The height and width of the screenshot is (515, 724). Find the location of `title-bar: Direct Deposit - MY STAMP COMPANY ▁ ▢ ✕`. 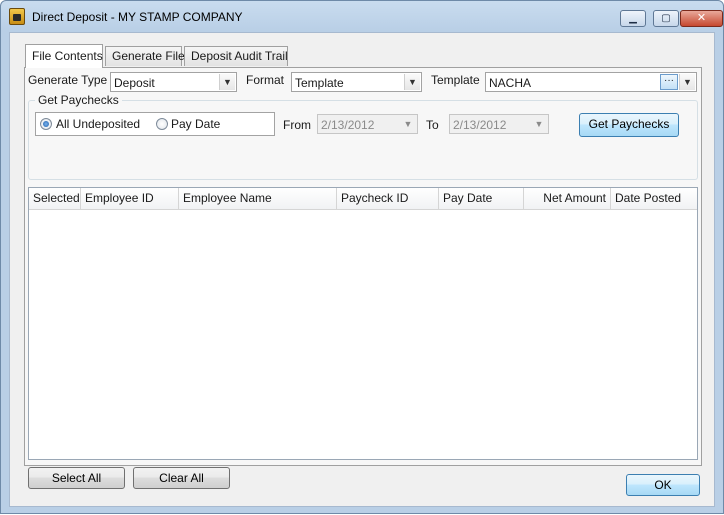

title-bar: Direct Deposit - MY STAMP COMPANY ▁ ▢ ✕ is located at coordinates (362, 17).